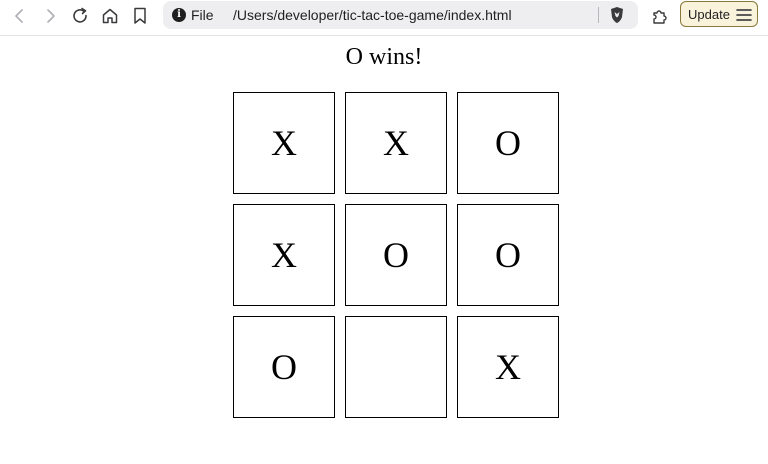  I want to click on extensions-button, so click(660, 16).